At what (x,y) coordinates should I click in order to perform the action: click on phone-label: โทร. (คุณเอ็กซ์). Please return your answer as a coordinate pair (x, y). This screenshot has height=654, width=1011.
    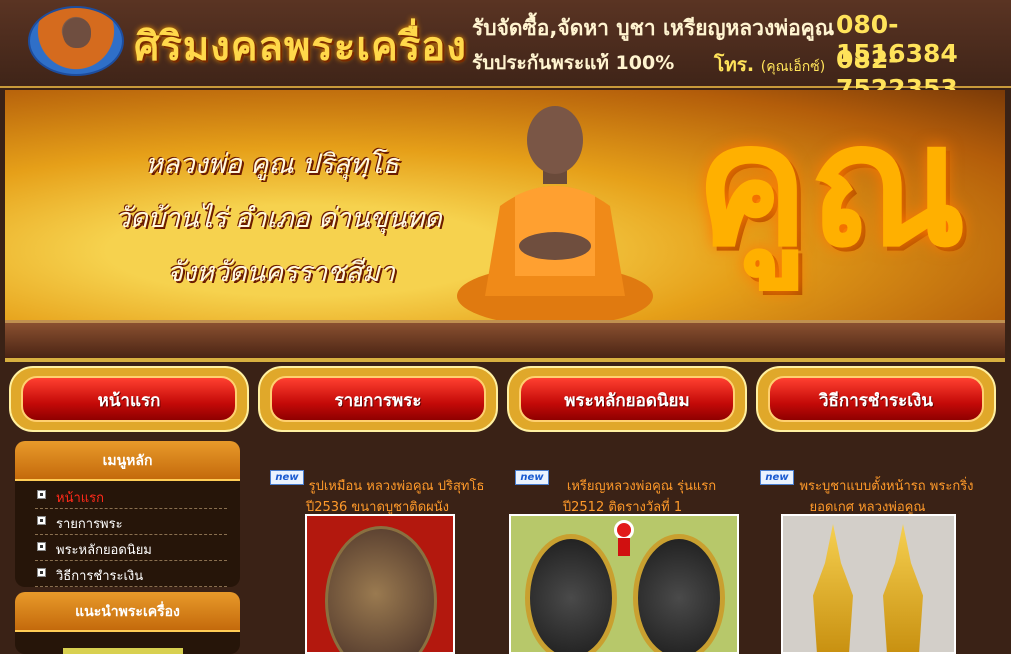
    Looking at the image, I should click on (769, 65).